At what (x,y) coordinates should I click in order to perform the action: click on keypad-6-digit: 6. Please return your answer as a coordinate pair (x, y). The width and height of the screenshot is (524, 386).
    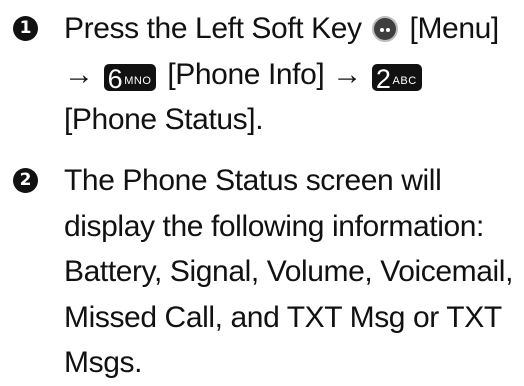
    Looking at the image, I should click on (115, 78).